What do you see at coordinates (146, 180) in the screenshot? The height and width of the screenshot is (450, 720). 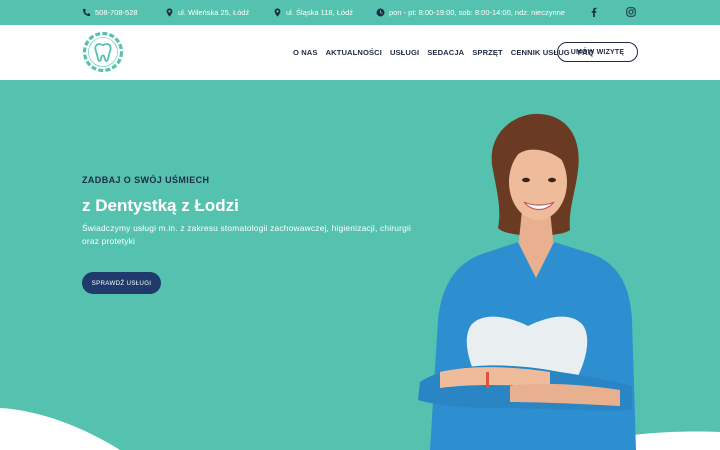 I see `hero-eyebrow: ZADBAJ O SWÓJ UŚMIECH` at bounding box center [146, 180].